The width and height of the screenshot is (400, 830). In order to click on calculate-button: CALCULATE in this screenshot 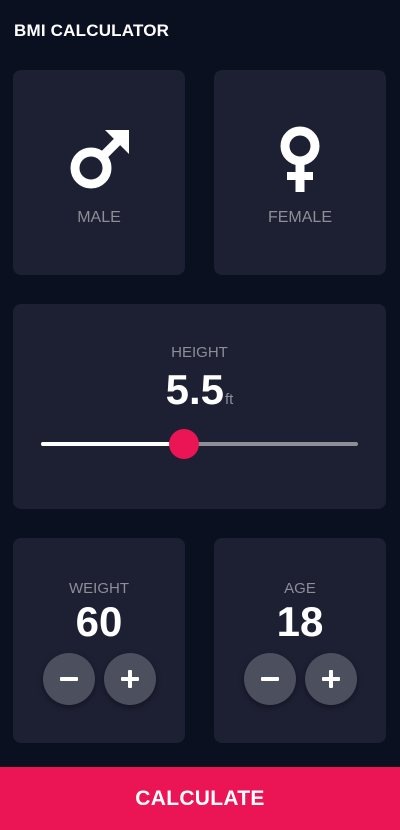, I will do `click(200, 798)`.